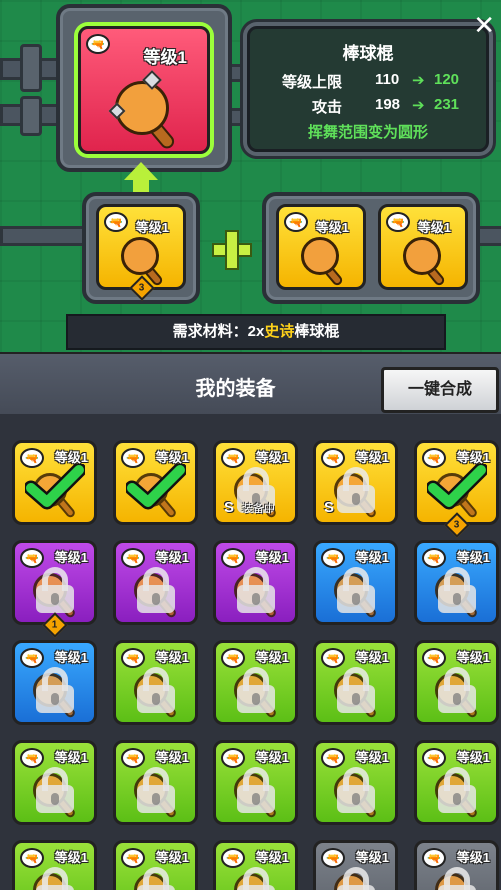  I want to click on material-slot-3: 🔫 等级1, so click(423, 247).